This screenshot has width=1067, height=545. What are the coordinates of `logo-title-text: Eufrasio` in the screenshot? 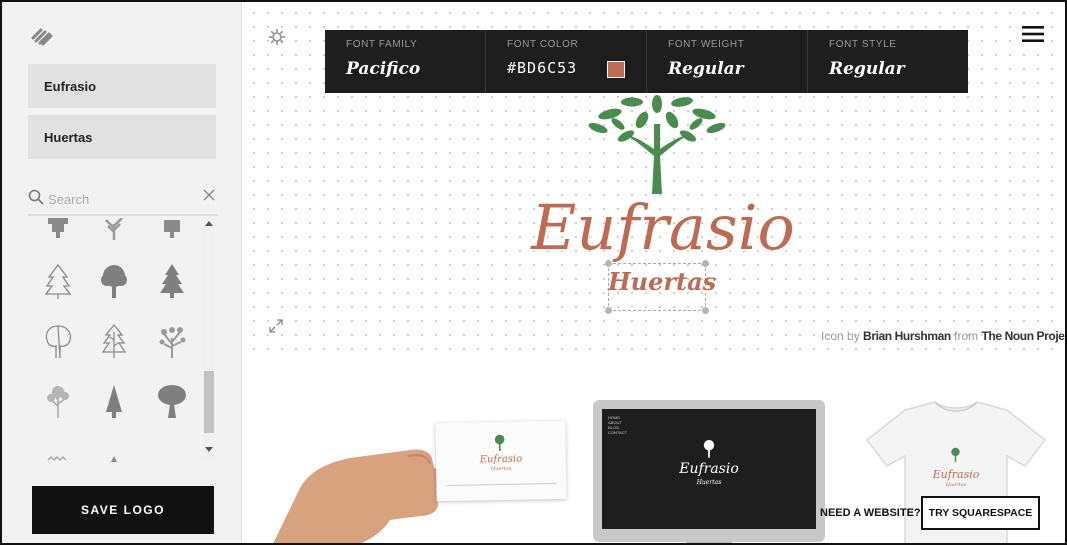 It's located at (663, 228).